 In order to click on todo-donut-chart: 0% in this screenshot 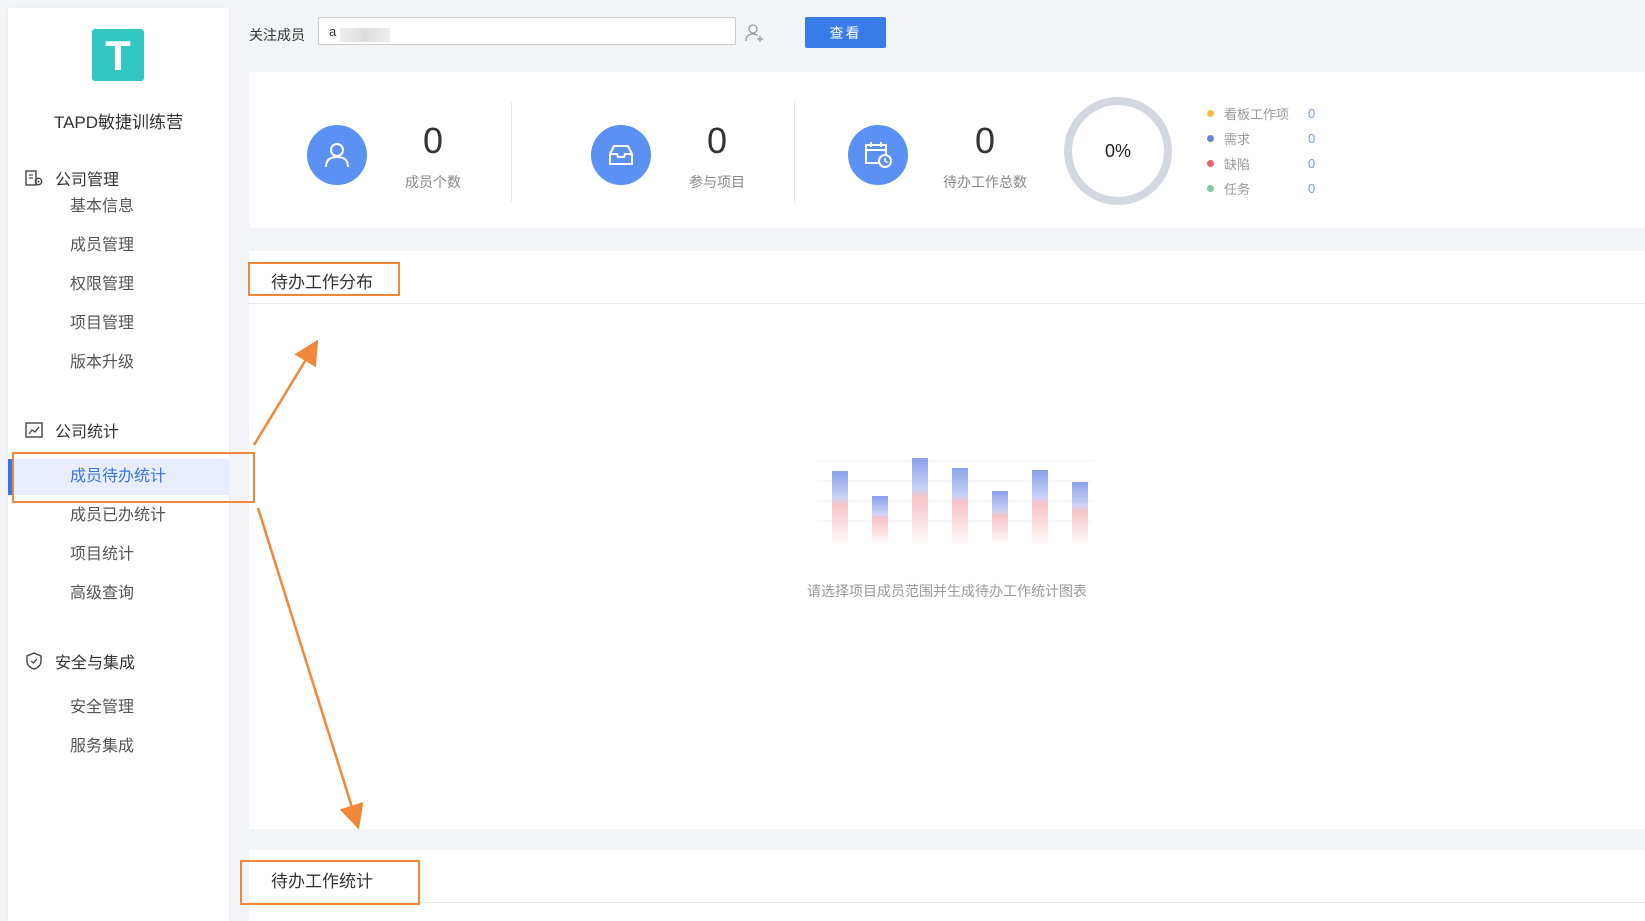, I will do `click(1118, 151)`.